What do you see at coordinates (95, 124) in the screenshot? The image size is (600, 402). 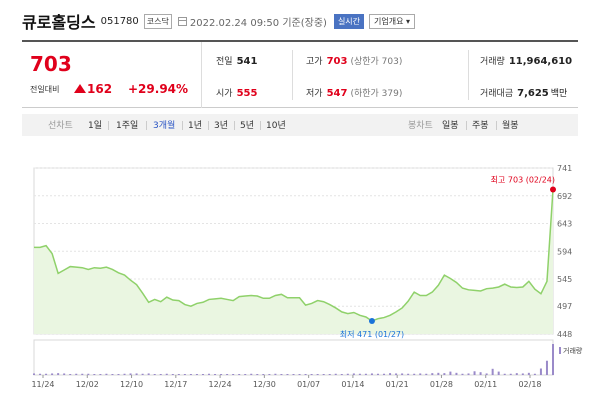 I see `tab-1d: 1일` at bounding box center [95, 124].